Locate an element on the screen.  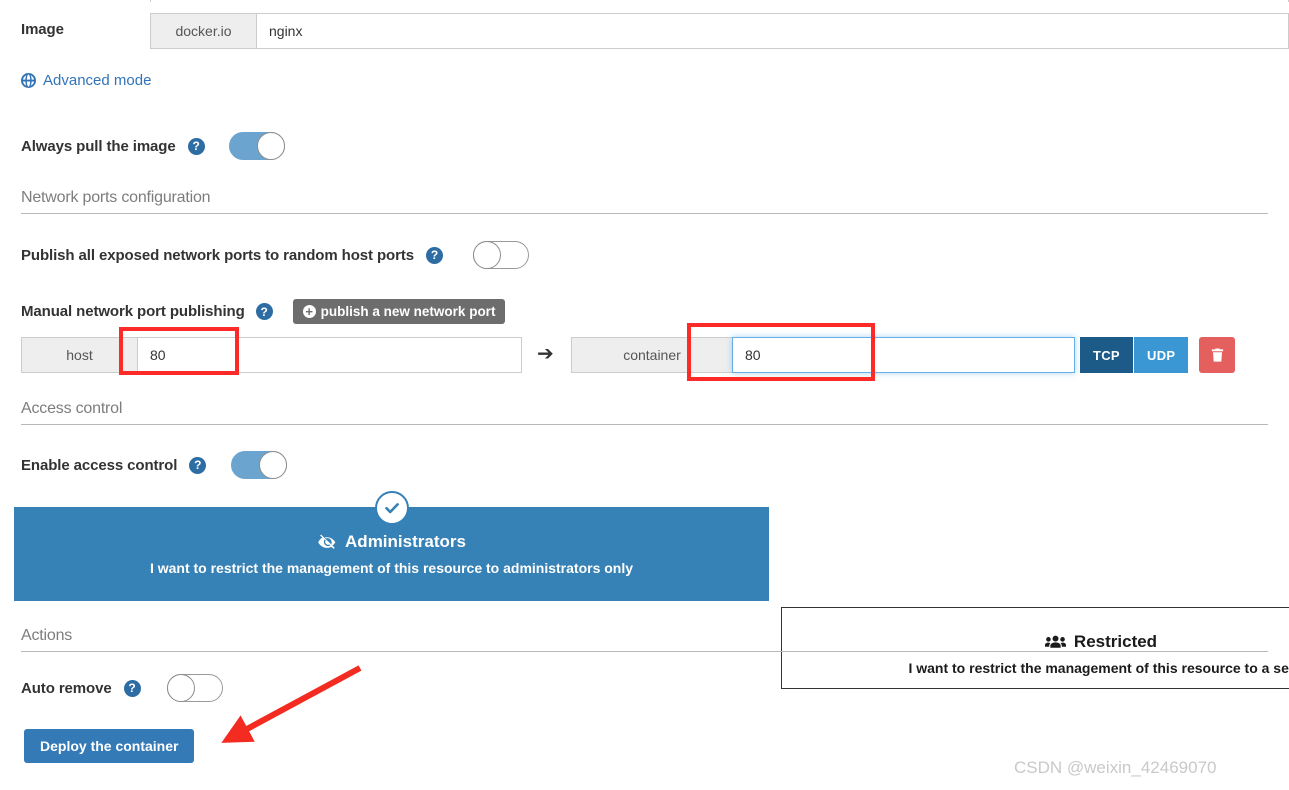
protocol-udp-button: UDP is located at coordinates (1161, 355).